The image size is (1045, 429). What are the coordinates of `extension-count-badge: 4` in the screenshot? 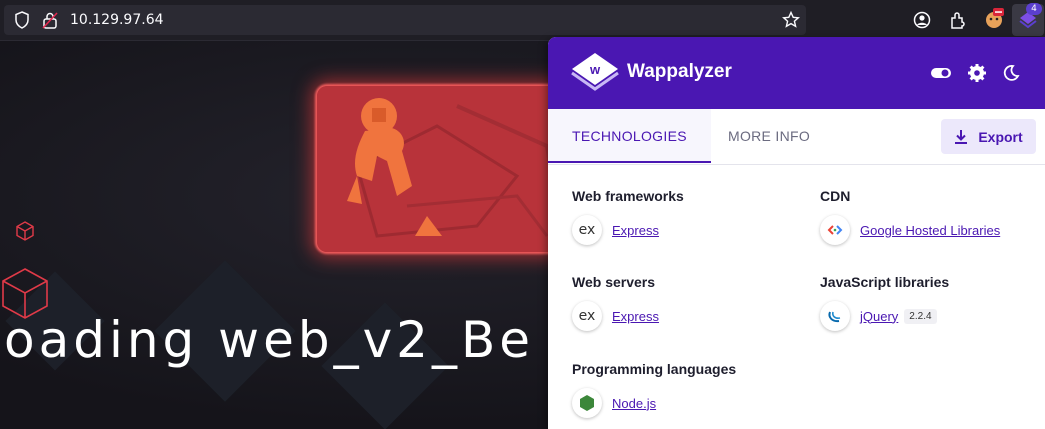 It's located at (1034, 9).